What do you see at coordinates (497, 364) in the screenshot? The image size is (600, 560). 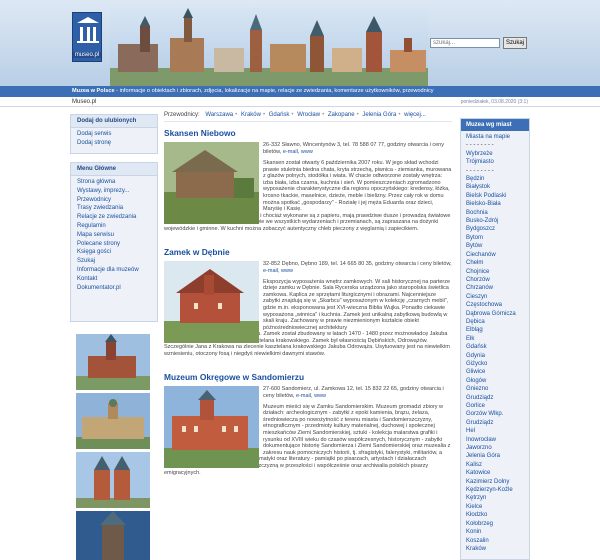 I see `city-list-item: Giżycko` at bounding box center [497, 364].